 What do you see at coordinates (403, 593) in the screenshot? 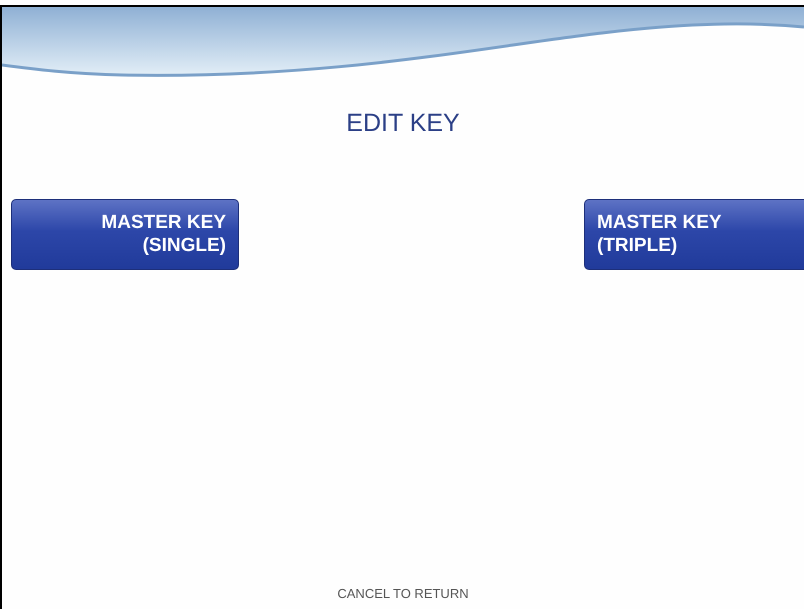
I see `cancel-hint: CANCEL TO RETURN` at bounding box center [403, 593].